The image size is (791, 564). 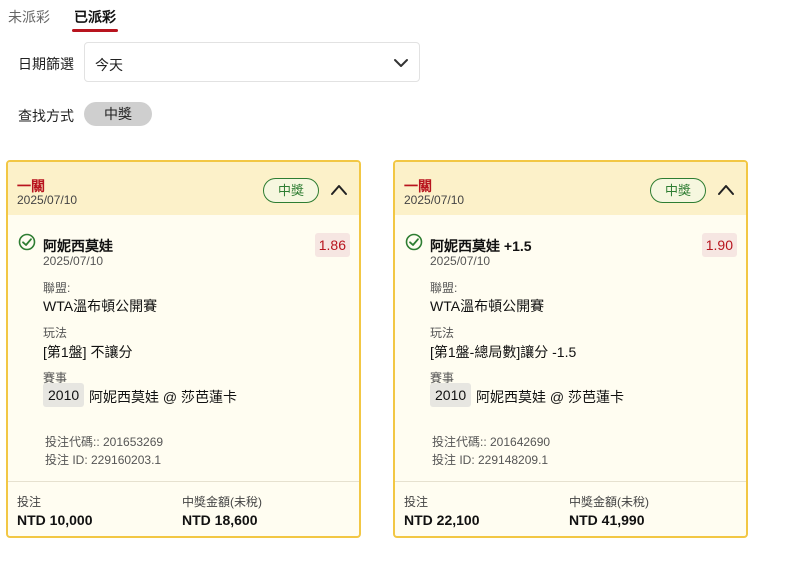 I want to click on stake-value: NTD 22,100, so click(x=442, y=520).